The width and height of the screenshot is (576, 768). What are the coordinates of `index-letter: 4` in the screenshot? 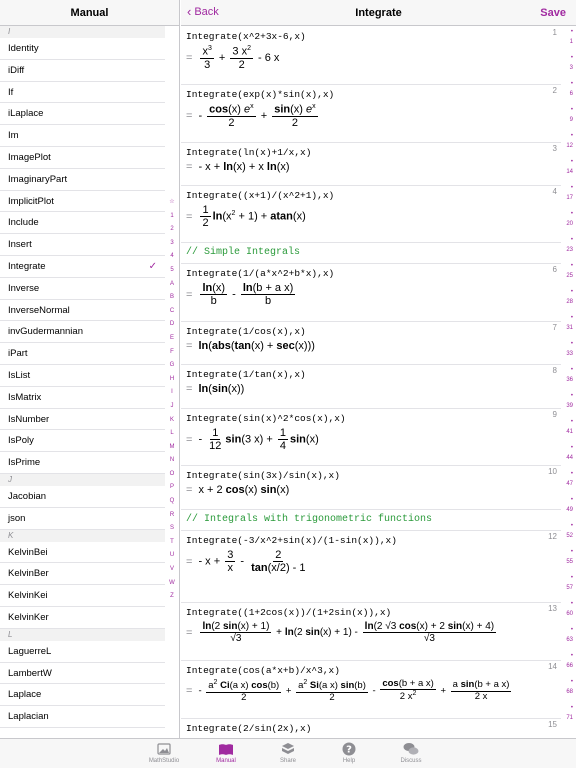 It's located at (172, 257).